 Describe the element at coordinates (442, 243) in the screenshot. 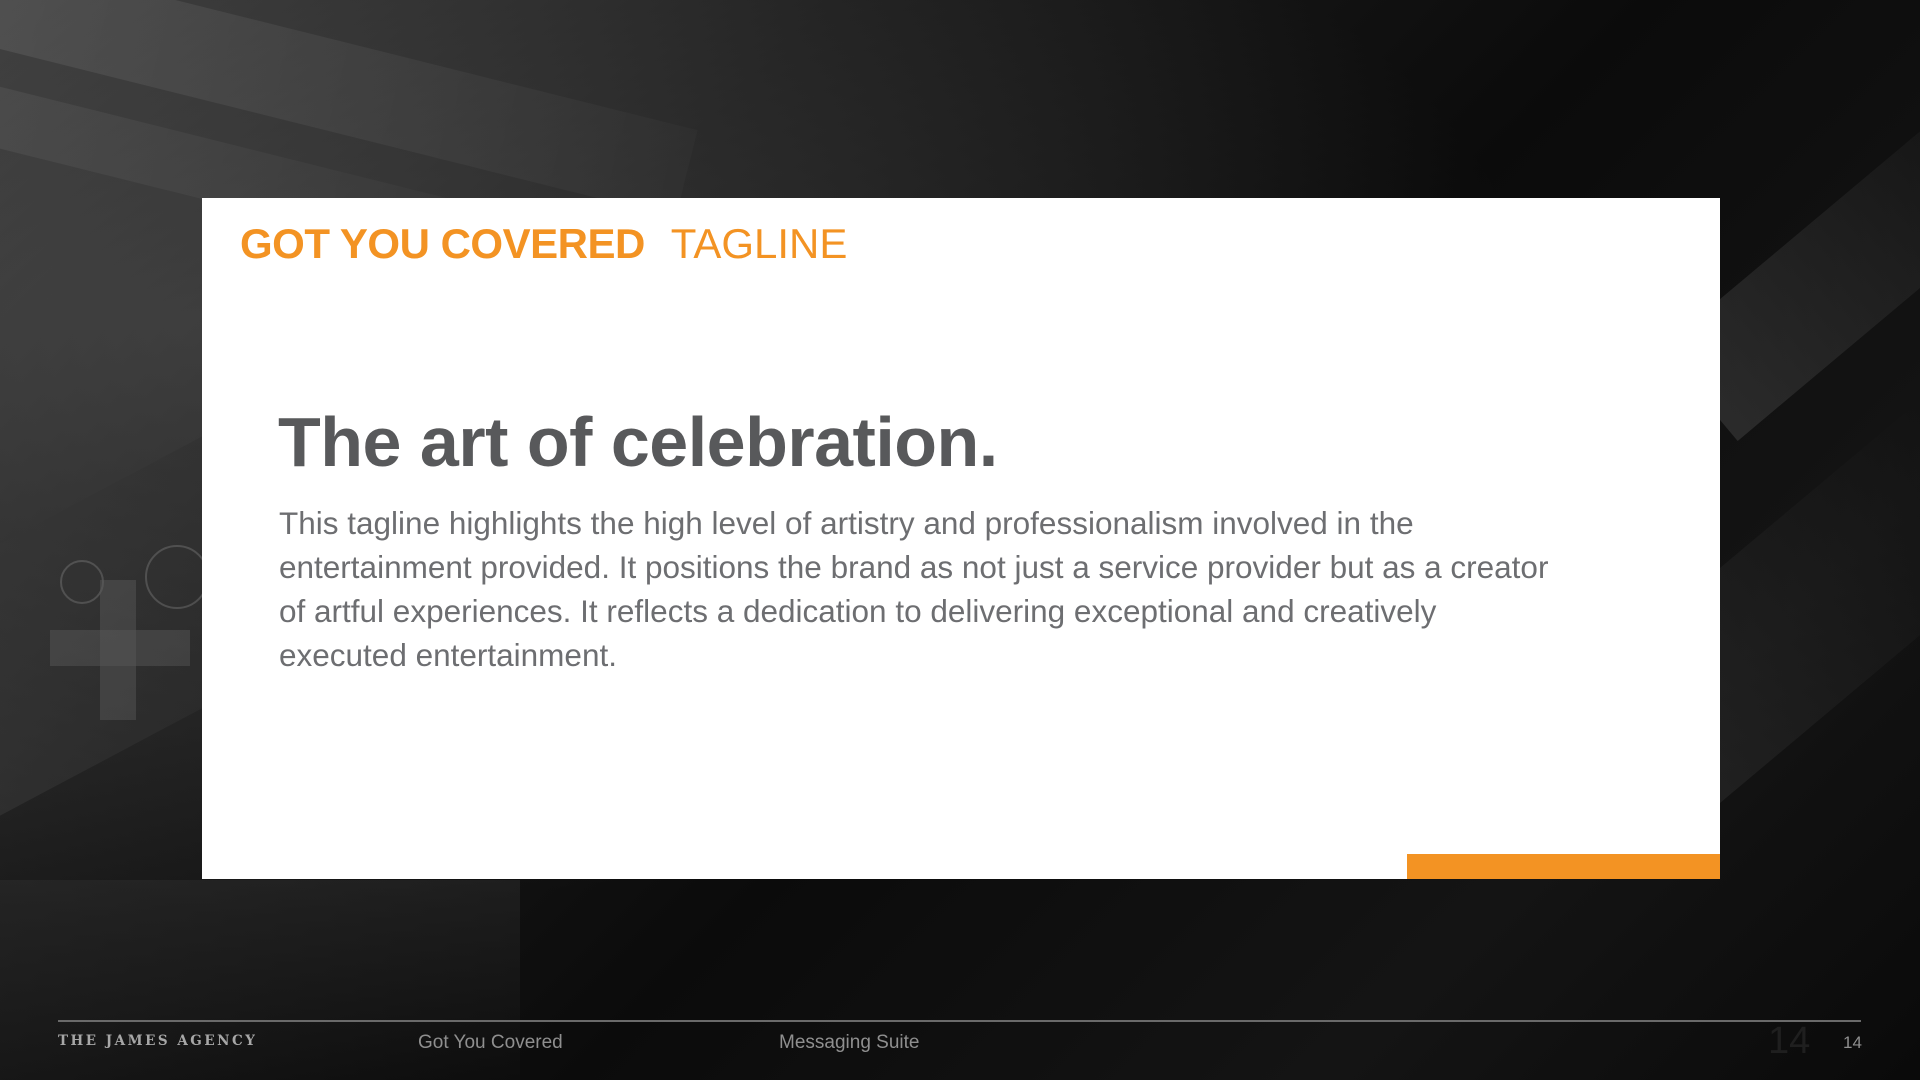

I see `brand-title: GOT YOU COVERED` at that location.